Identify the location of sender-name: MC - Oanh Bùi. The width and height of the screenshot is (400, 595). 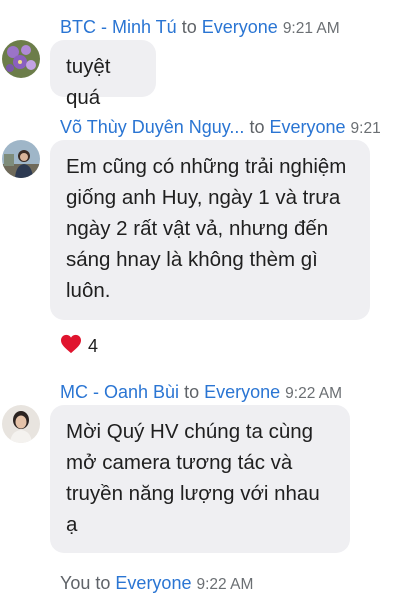
(119, 392).